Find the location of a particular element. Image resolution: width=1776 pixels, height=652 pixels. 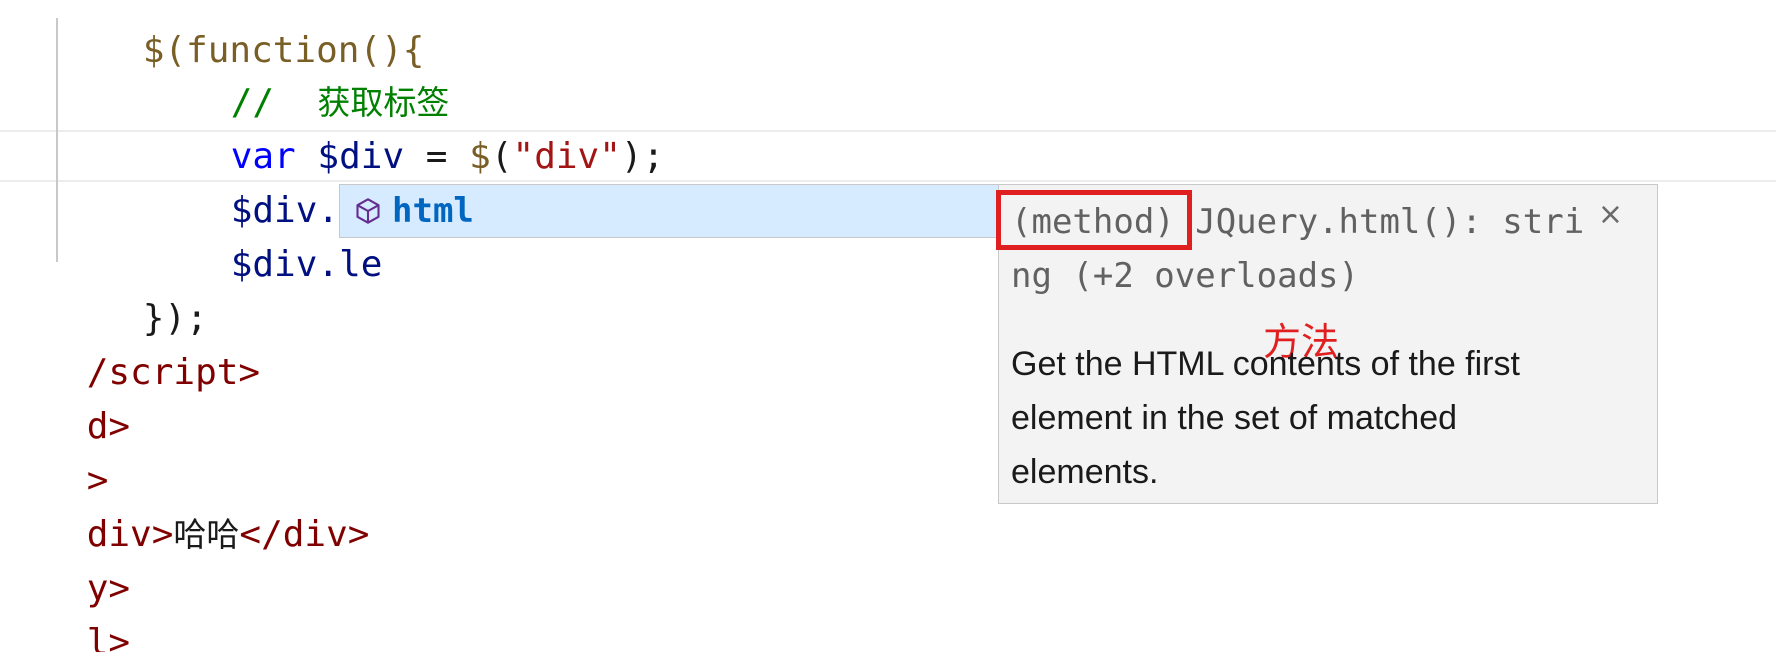

close-icon: × is located at coordinates (1610, 214).